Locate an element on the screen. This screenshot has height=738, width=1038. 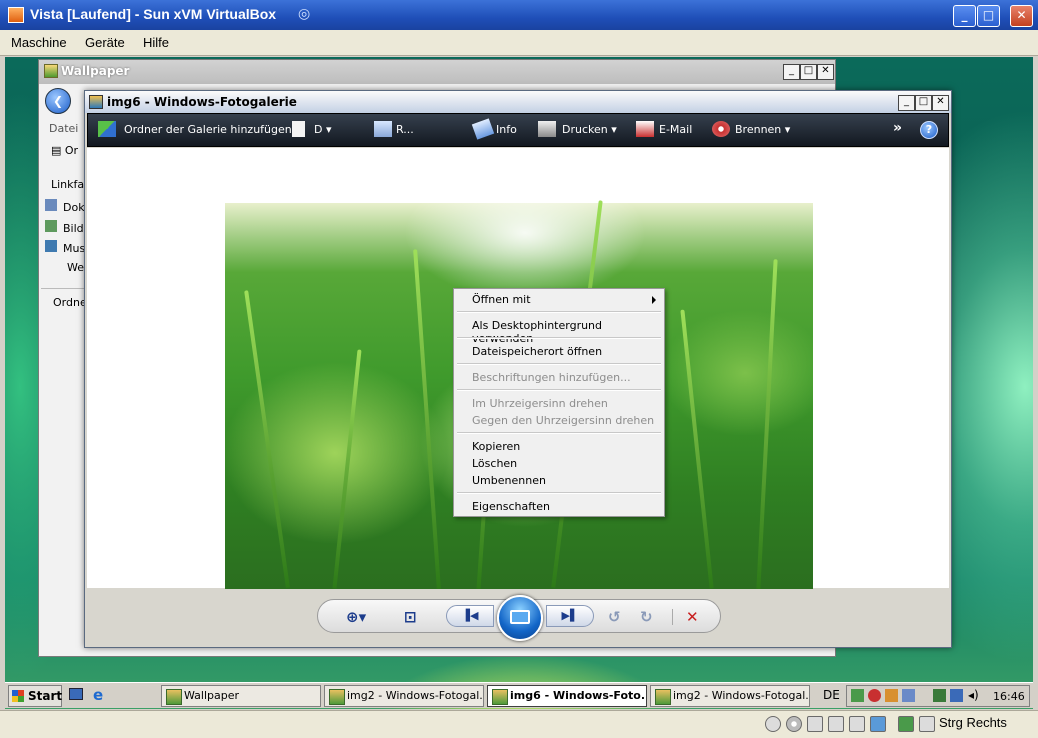
menu-item-delete: Löschen is located at coordinates (494, 463).